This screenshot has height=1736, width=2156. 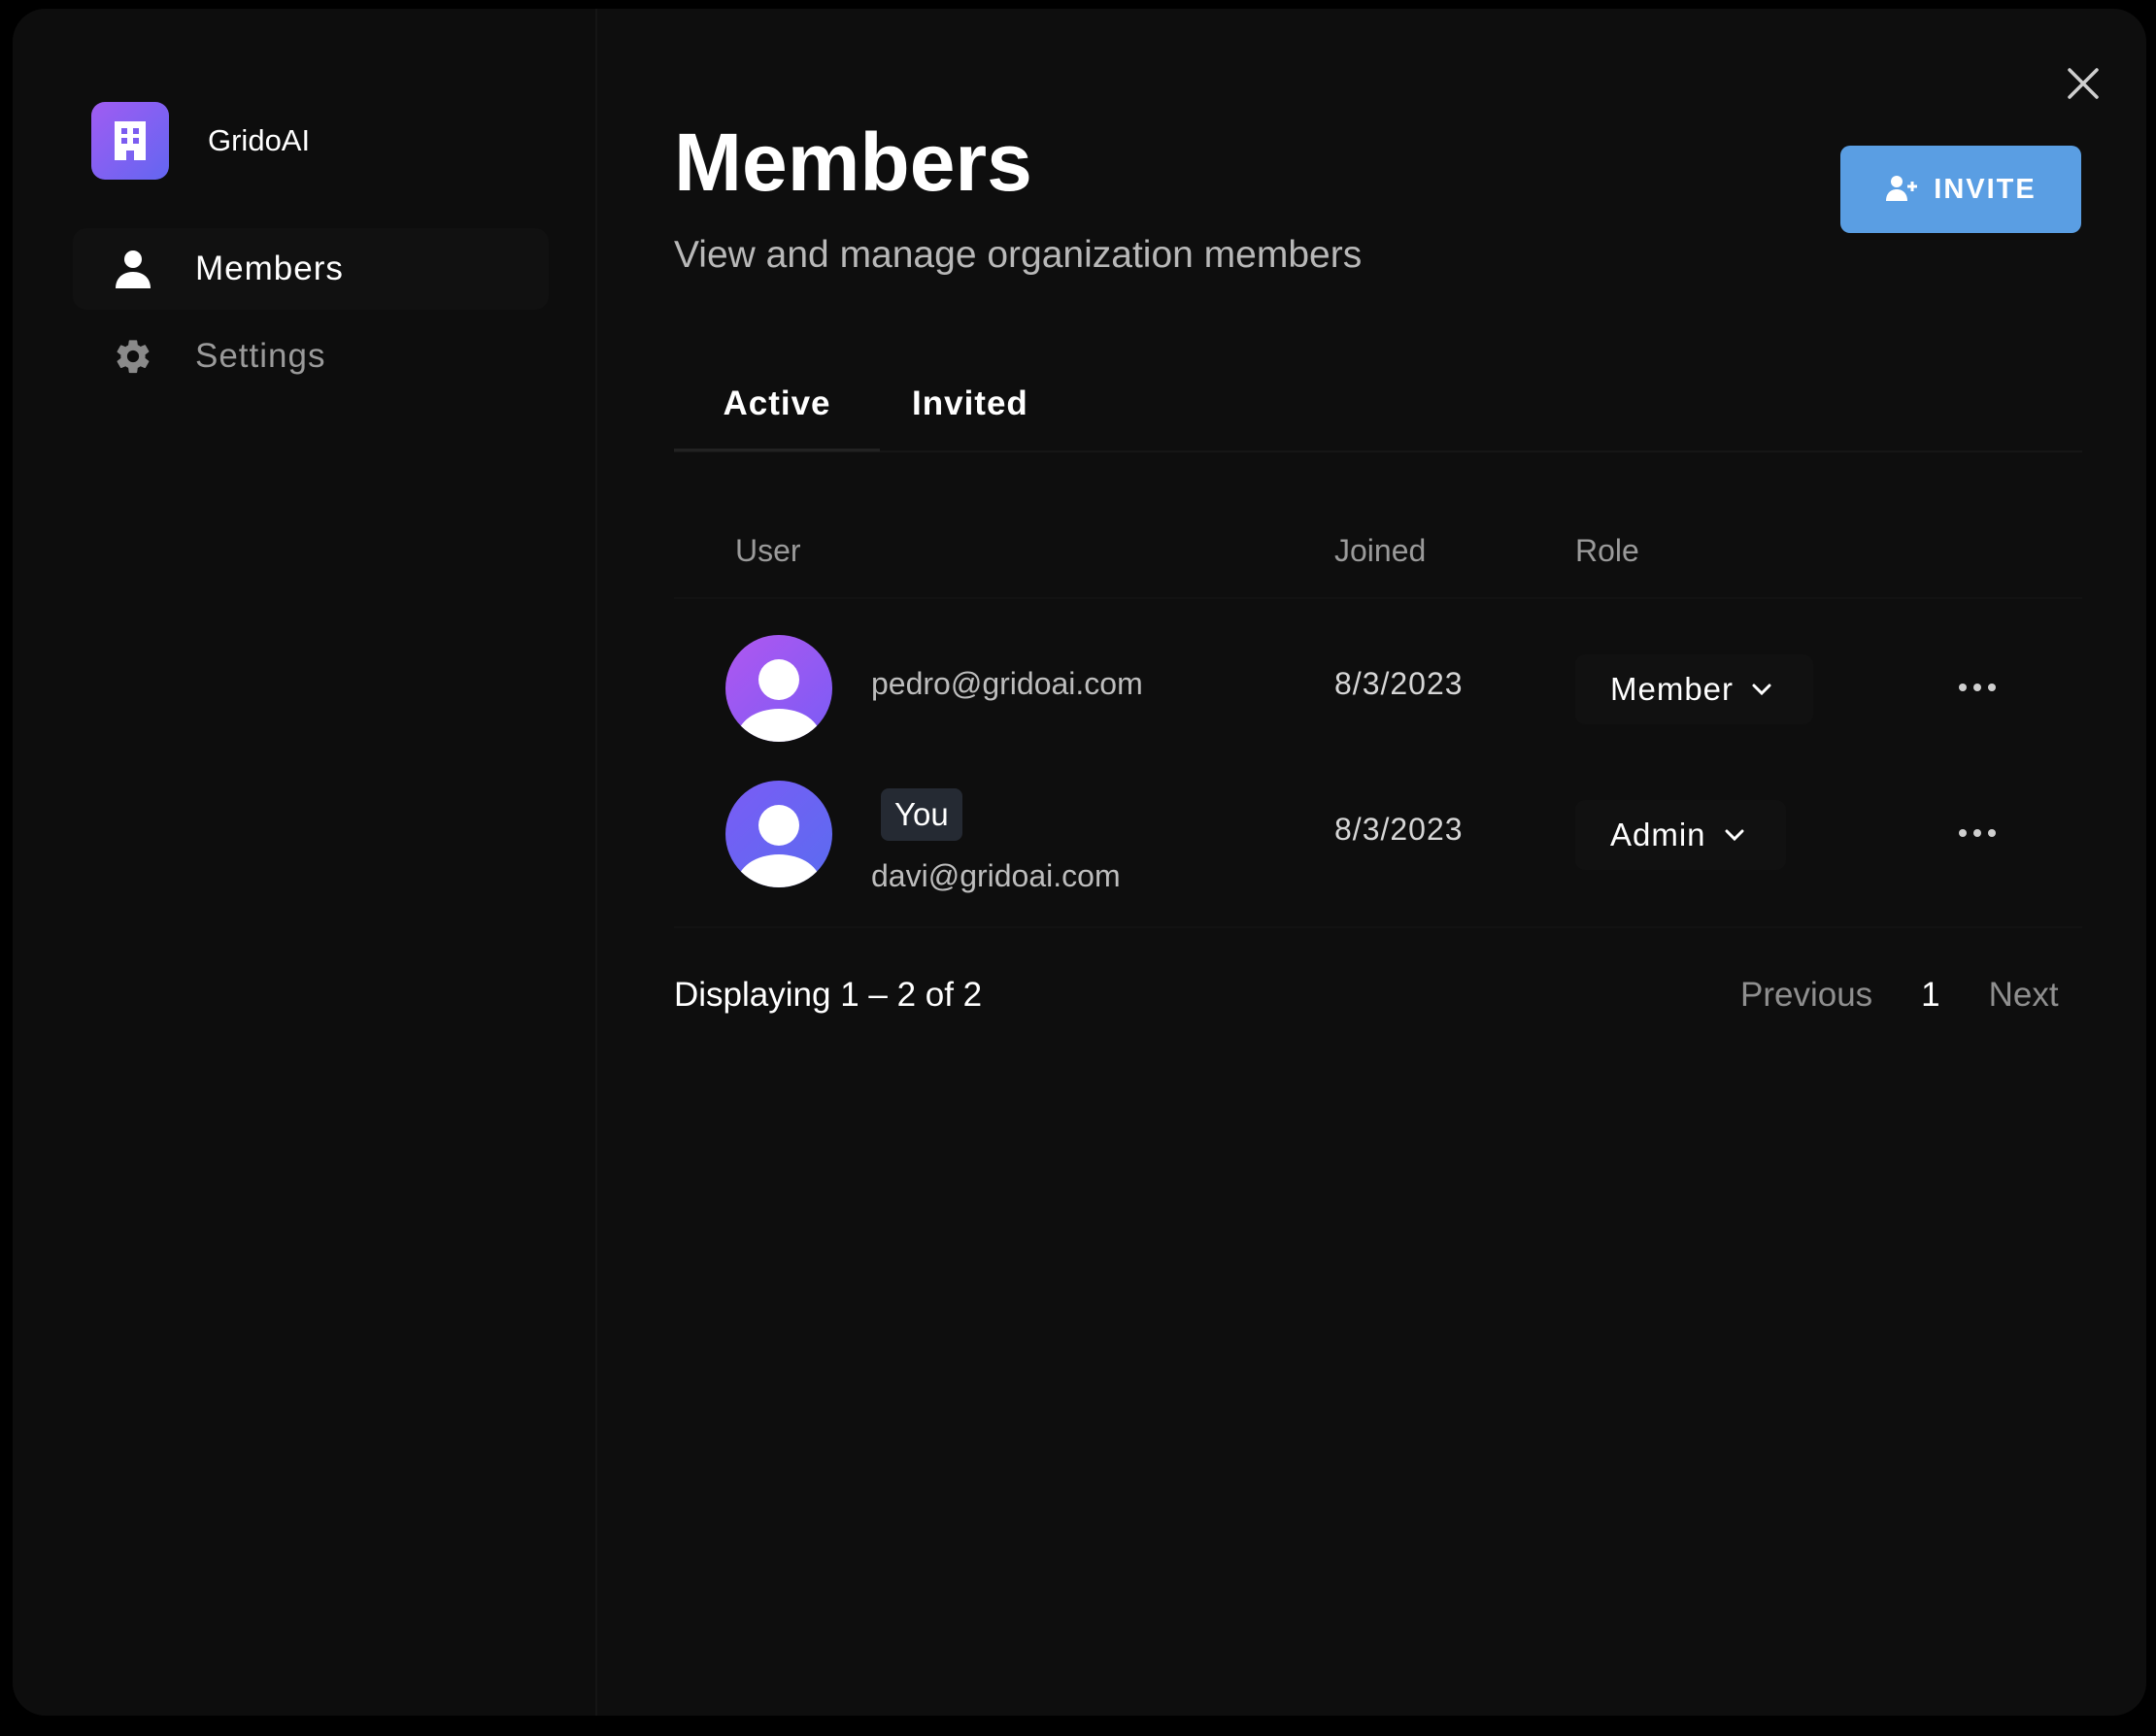 What do you see at coordinates (1806, 995) in the screenshot?
I see `previous-page-button: Previous` at bounding box center [1806, 995].